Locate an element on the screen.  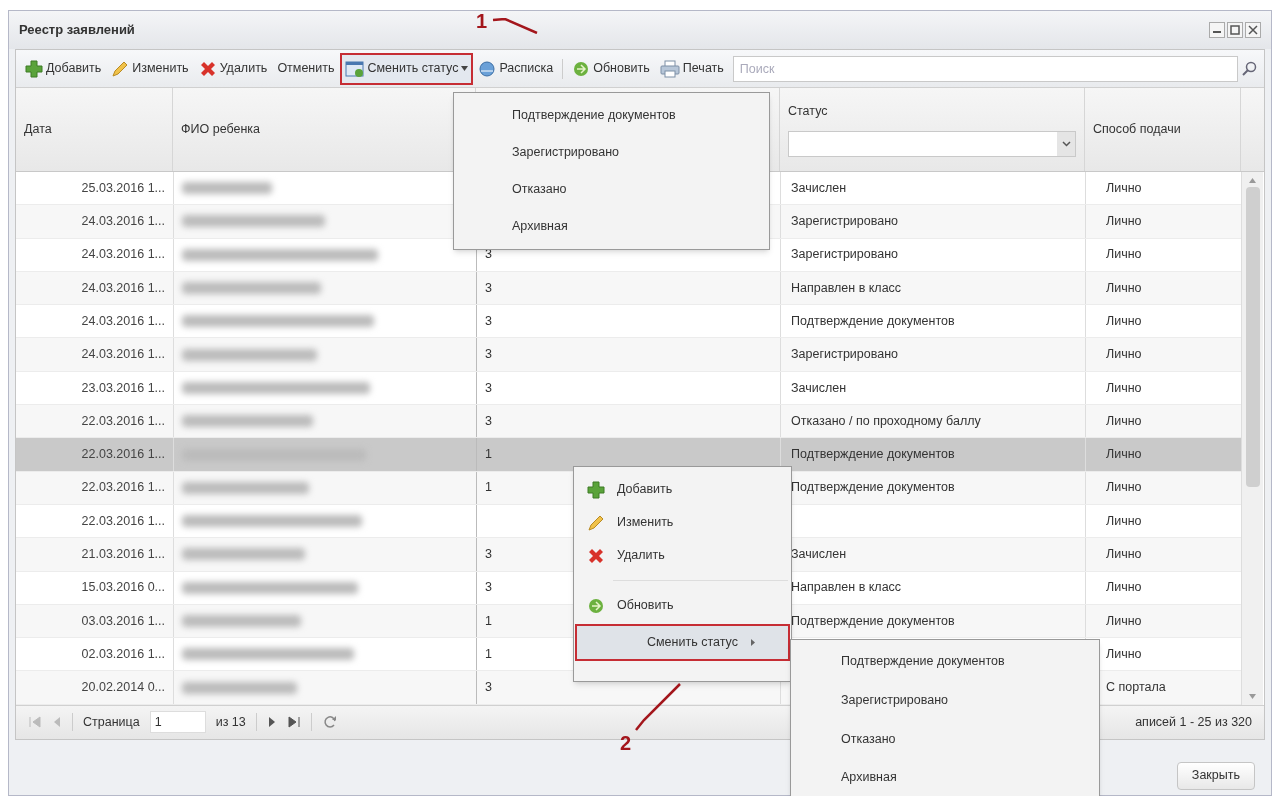
window-title: Реестр заявлений is located at coordinates (77, 30).